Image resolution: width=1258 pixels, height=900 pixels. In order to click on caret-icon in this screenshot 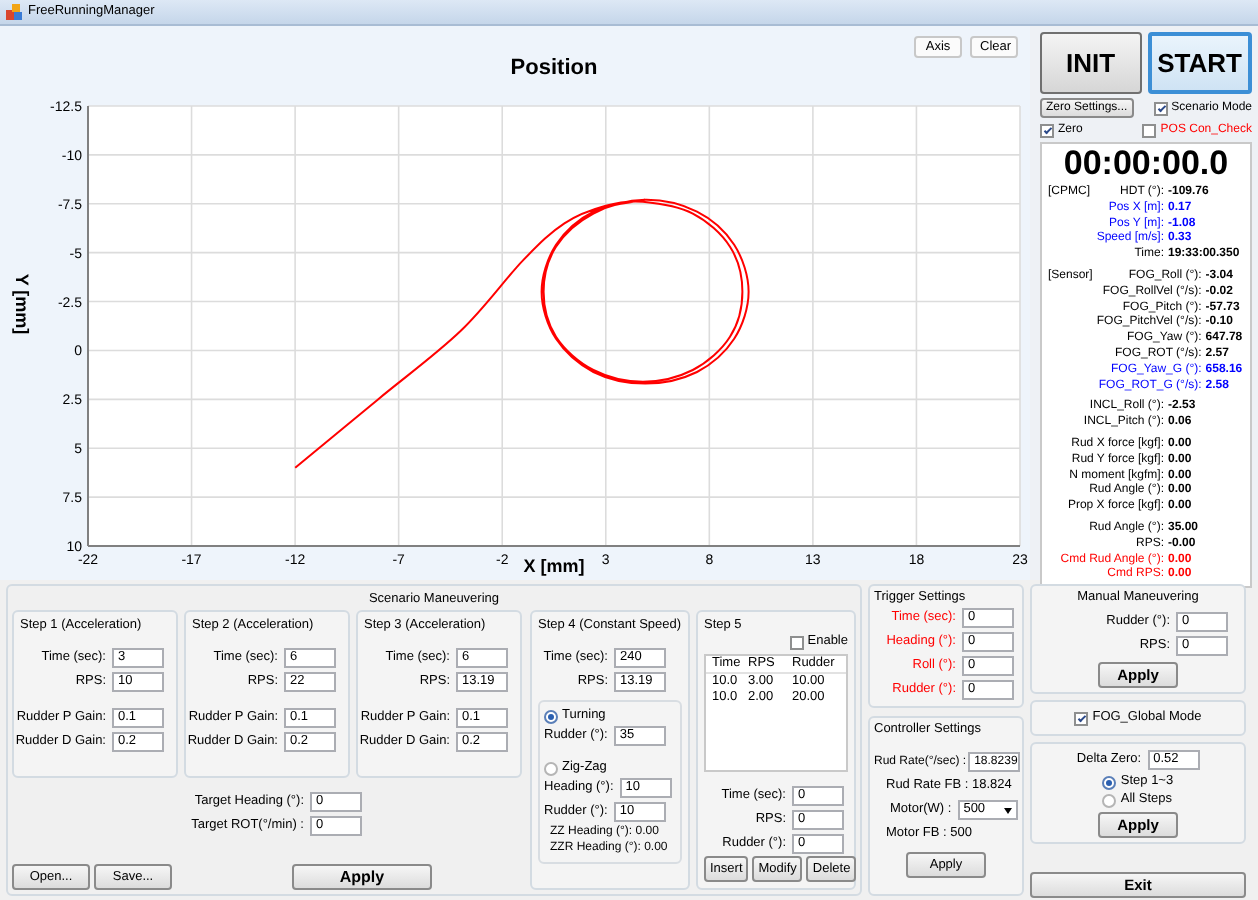, I will do `click(1007, 810)`.